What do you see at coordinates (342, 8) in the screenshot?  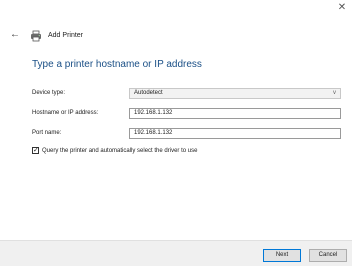 I see `close-icon: ✕` at bounding box center [342, 8].